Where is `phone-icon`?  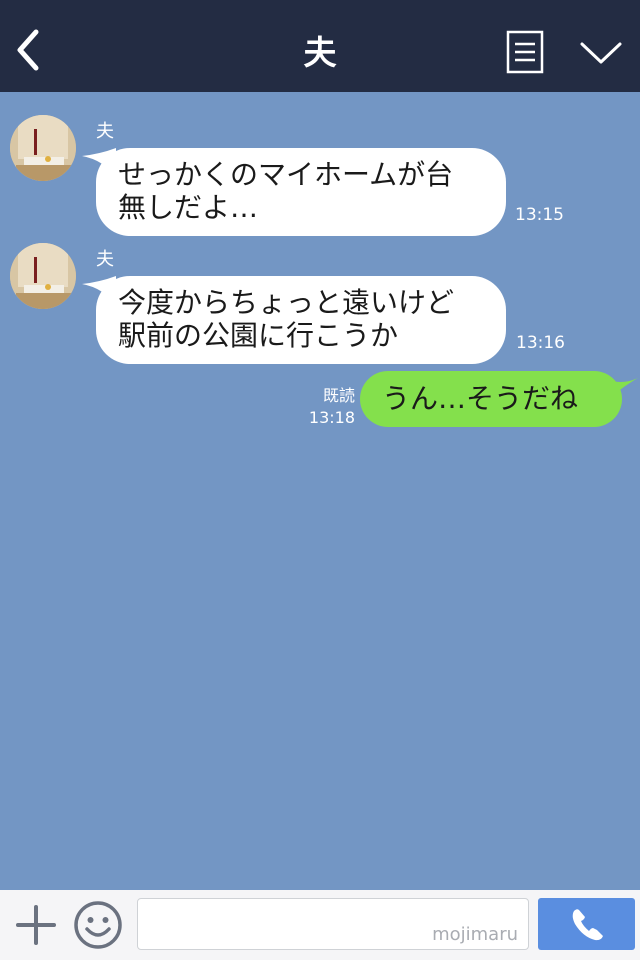
phone-icon is located at coordinates (587, 925).